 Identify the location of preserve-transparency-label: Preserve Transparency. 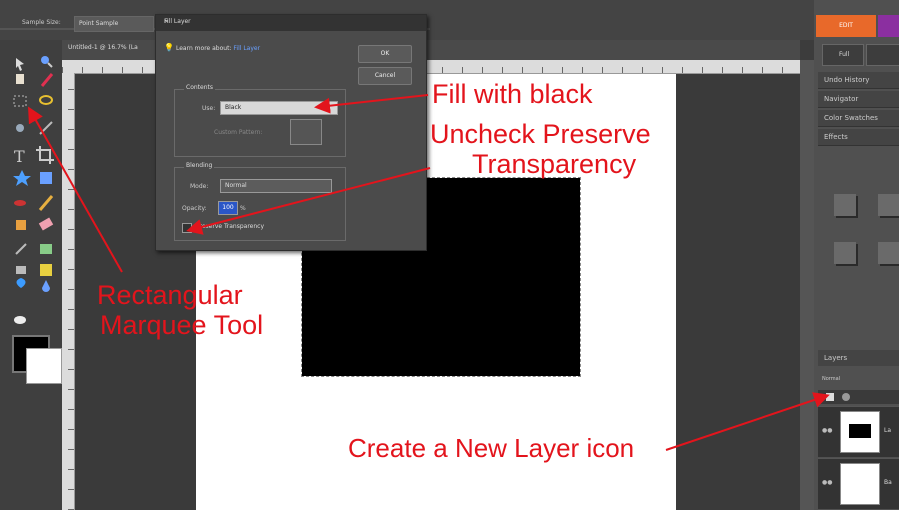
(230, 226).